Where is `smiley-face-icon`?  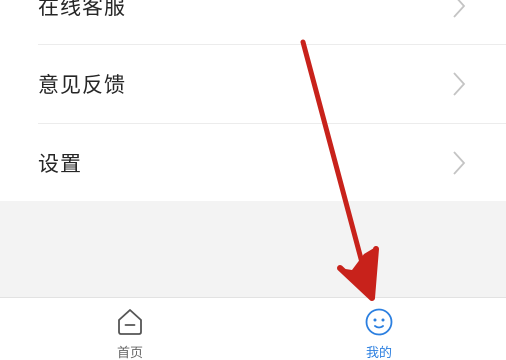
smiley-face-icon is located at coordinates (379, 322).